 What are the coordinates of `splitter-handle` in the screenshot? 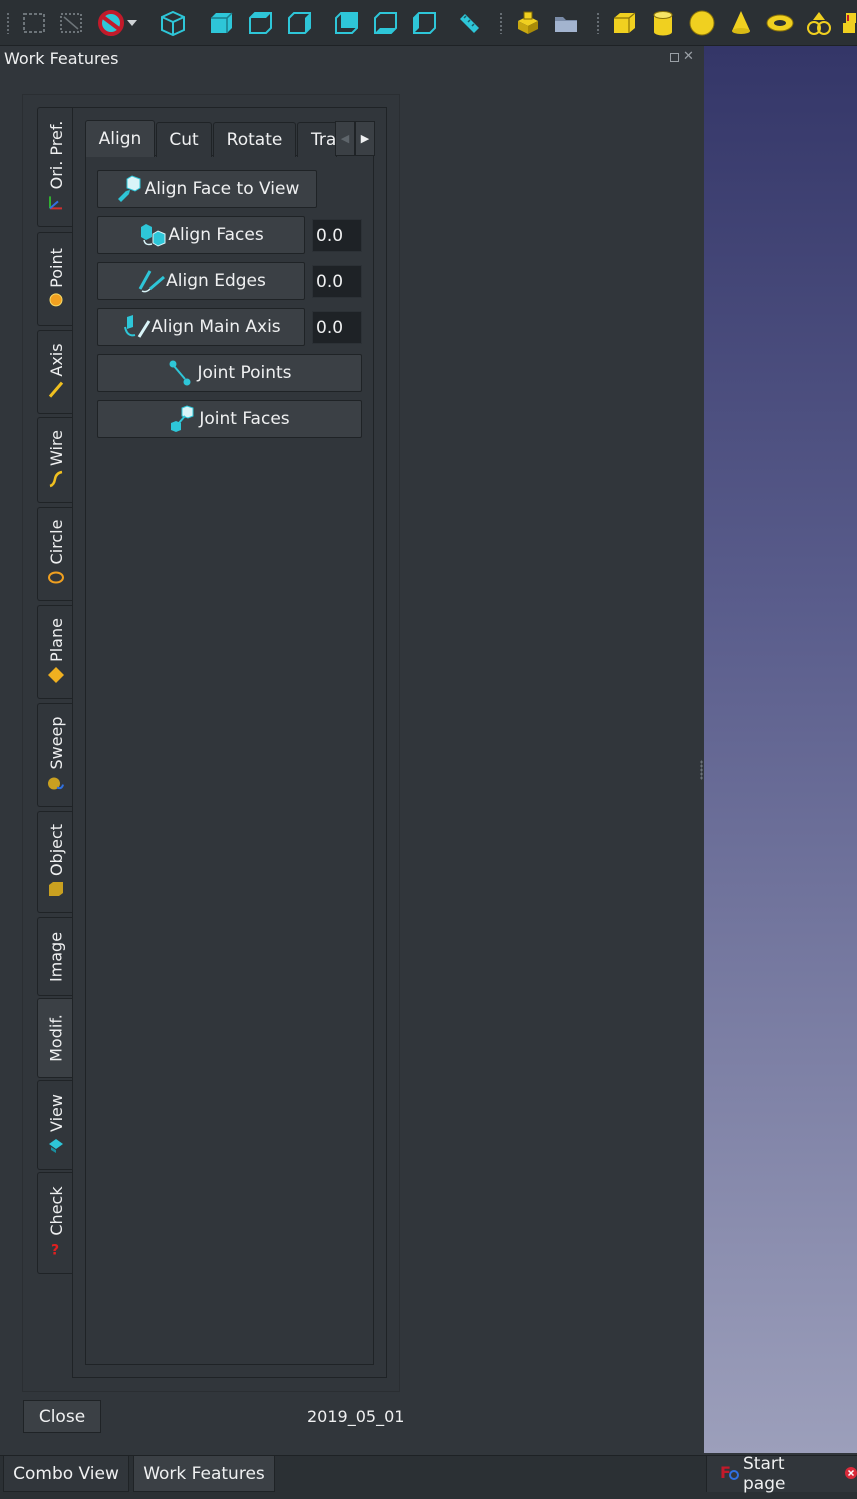 It's located at (701, 770).